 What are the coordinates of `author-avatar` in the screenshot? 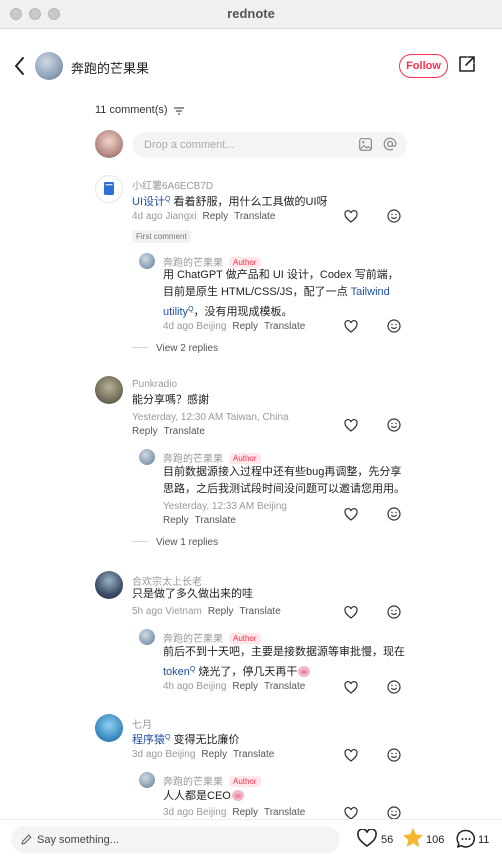 It's located at (49, 66).